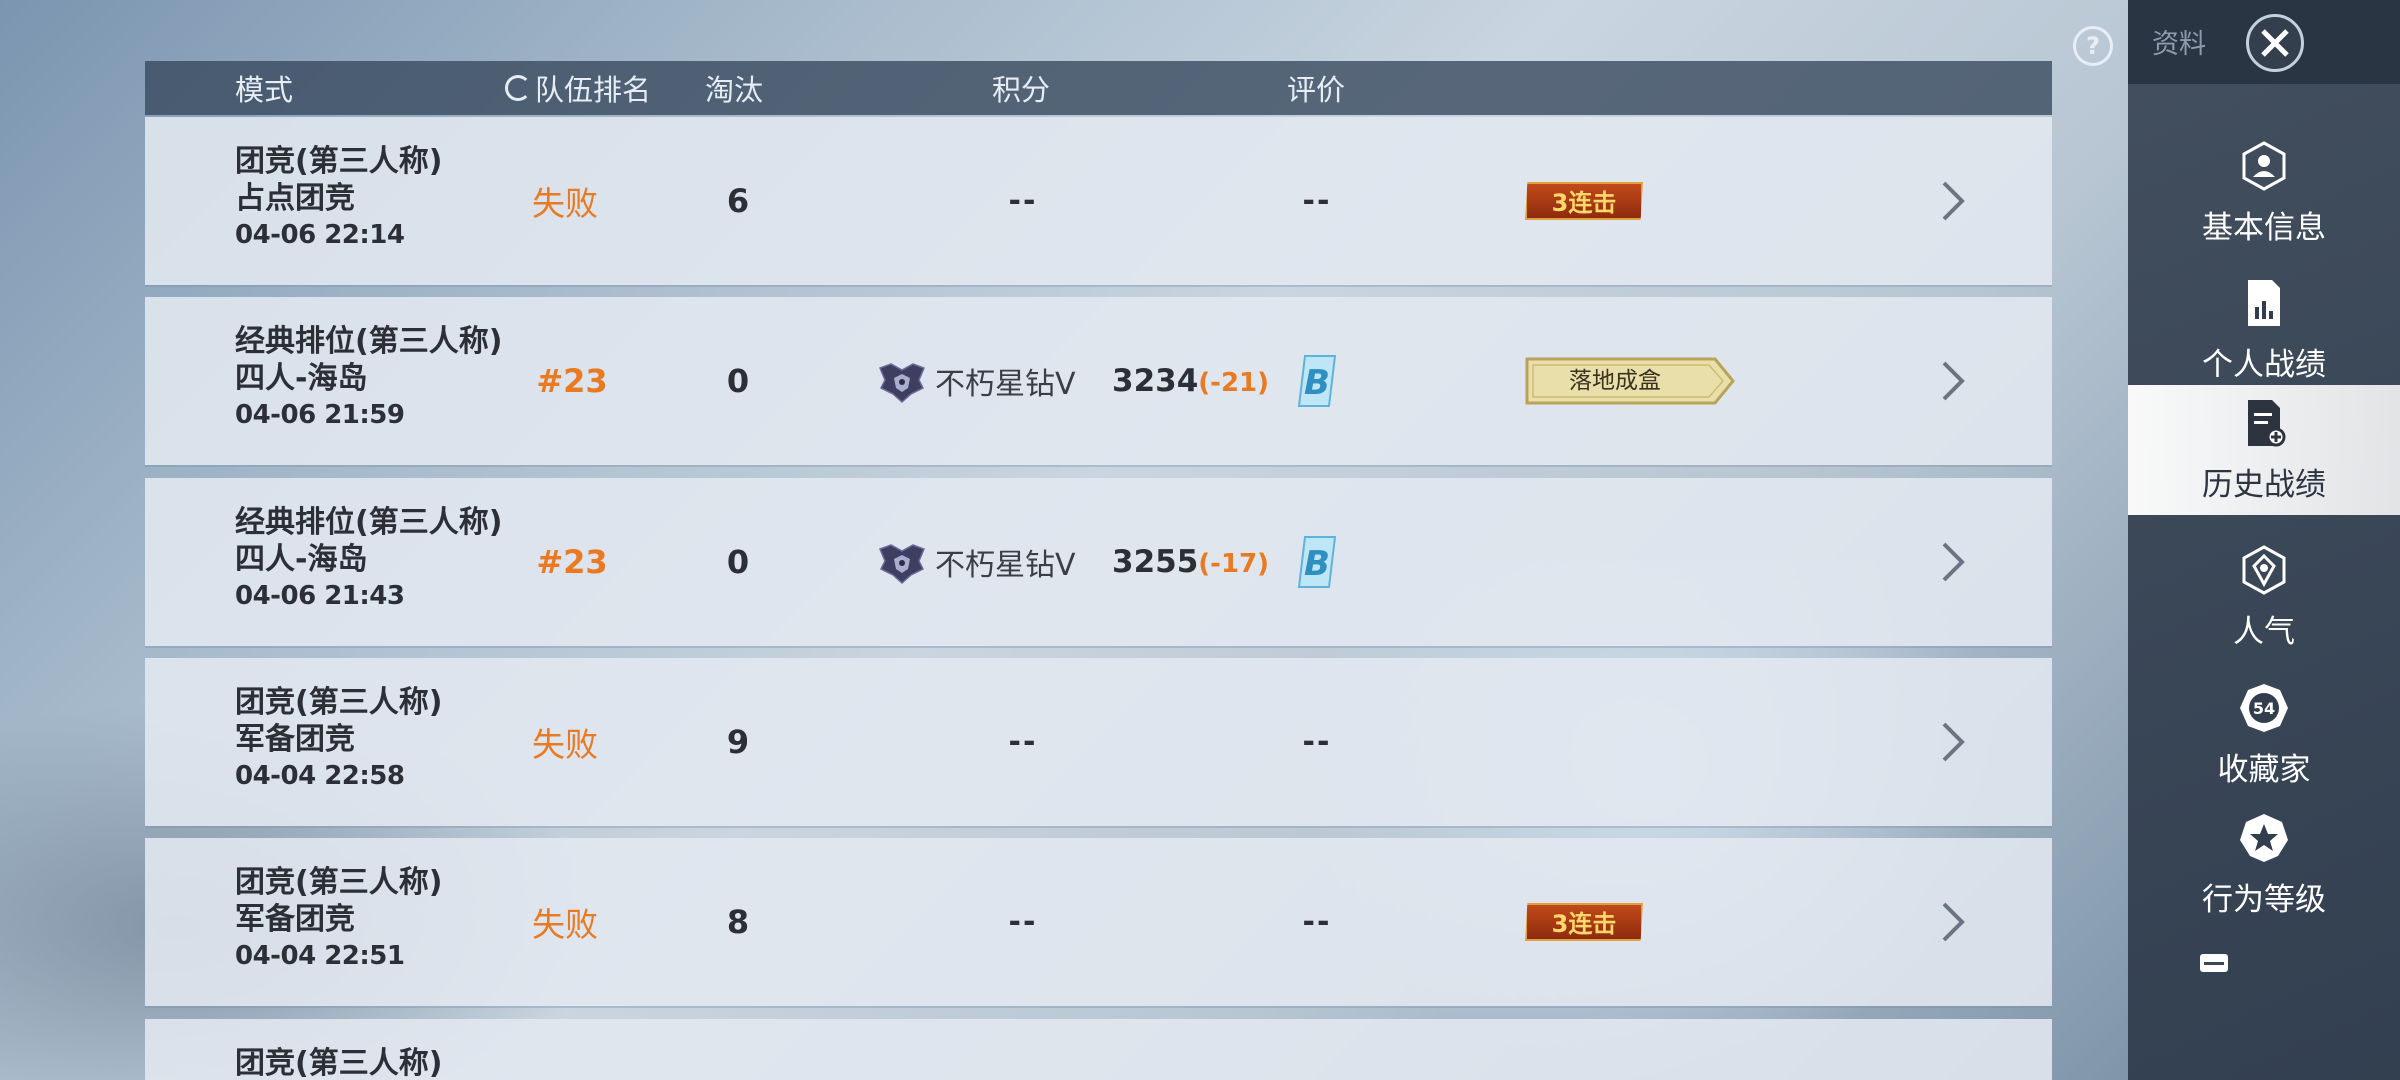  I want to click on match-info: 团竞(第三人称), so click(338, 1062).